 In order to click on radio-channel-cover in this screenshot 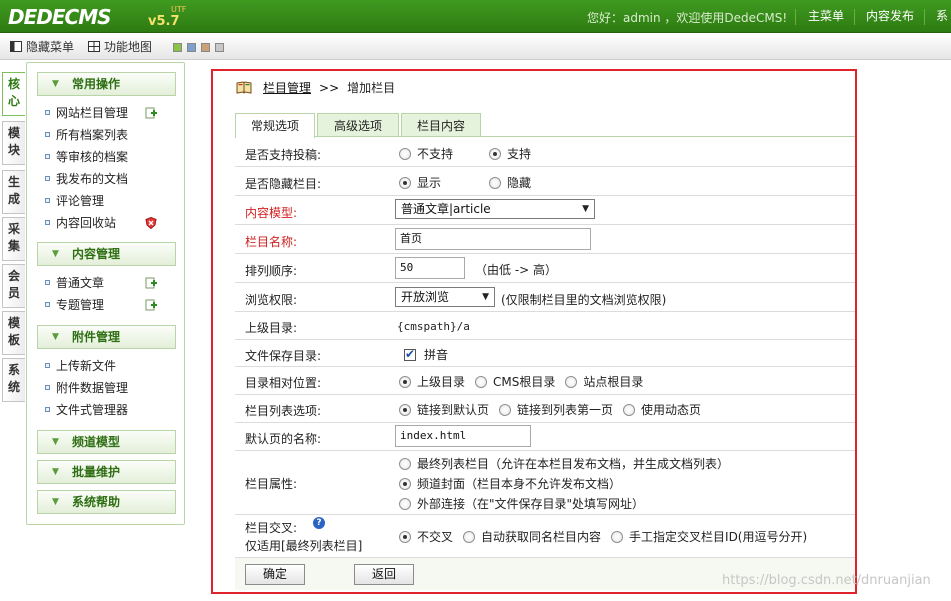, I will do `click(405, 484)`.